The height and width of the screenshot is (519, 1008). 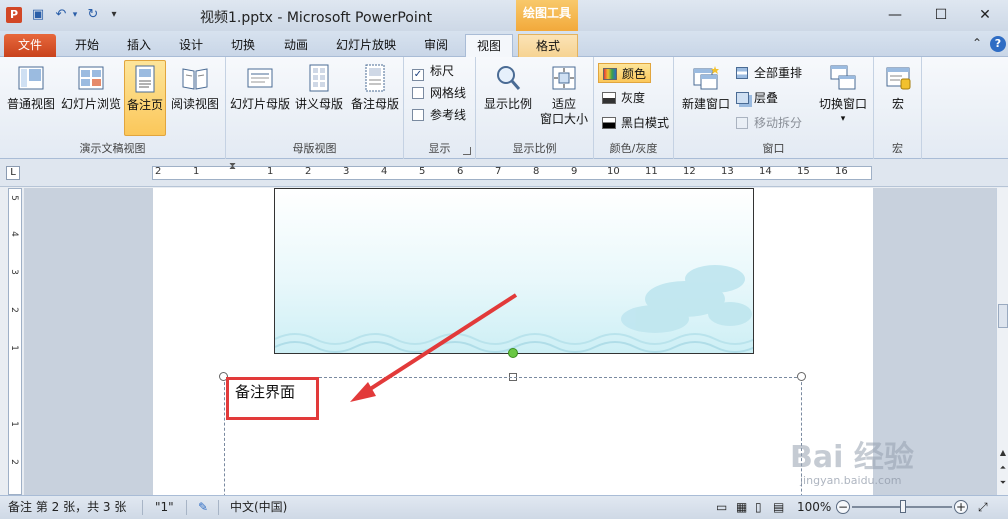 What do you see at coordinates (985, 15) in the screenshot?
I see `close-button: ✕` at bounding box center [985, 15].